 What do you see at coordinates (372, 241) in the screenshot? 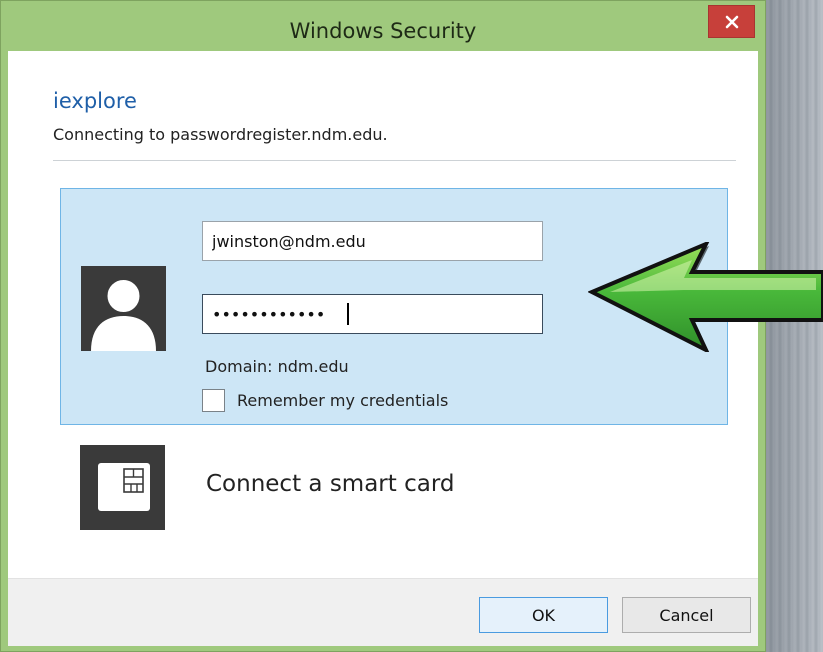
I see `username-field` at bounding box center [372, 241].